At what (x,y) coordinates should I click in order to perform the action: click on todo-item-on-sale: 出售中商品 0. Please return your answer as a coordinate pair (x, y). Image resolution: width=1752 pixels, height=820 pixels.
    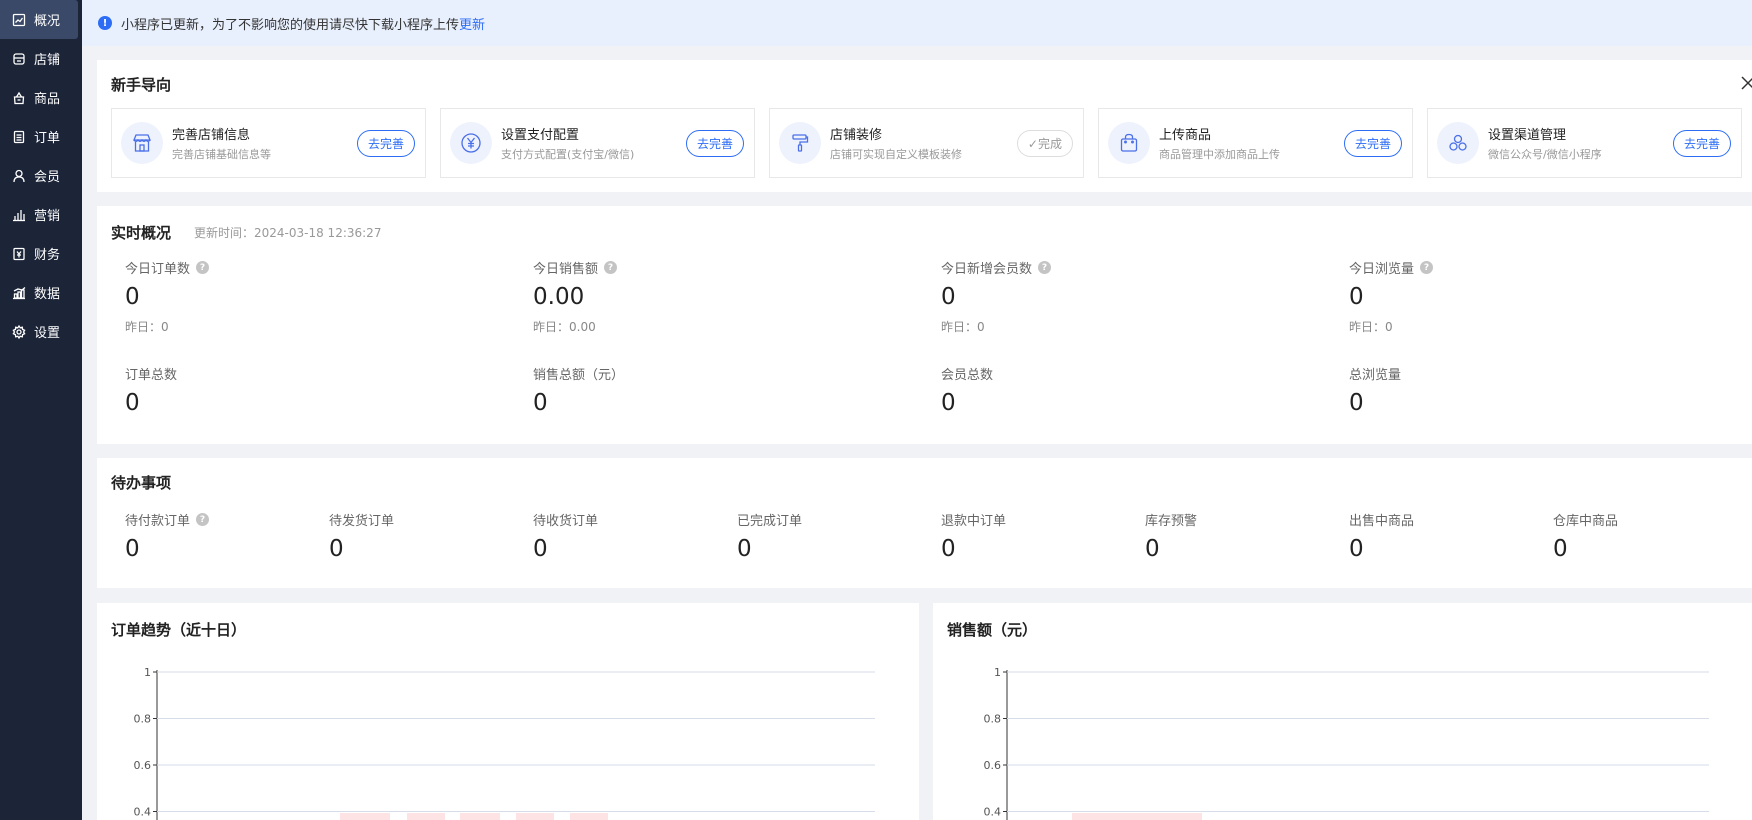
    Looking at the image, I should click on (1449, 536).